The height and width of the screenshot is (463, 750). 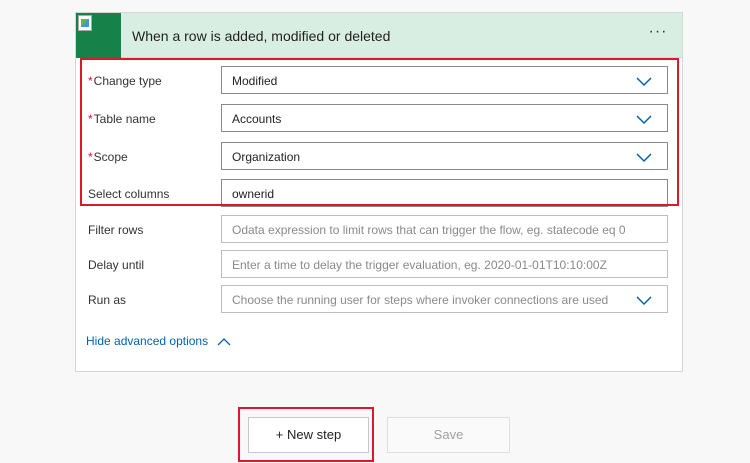 I want to click on hide-advanced-options-link: Hide advanced options, so click(x=158, y=341).